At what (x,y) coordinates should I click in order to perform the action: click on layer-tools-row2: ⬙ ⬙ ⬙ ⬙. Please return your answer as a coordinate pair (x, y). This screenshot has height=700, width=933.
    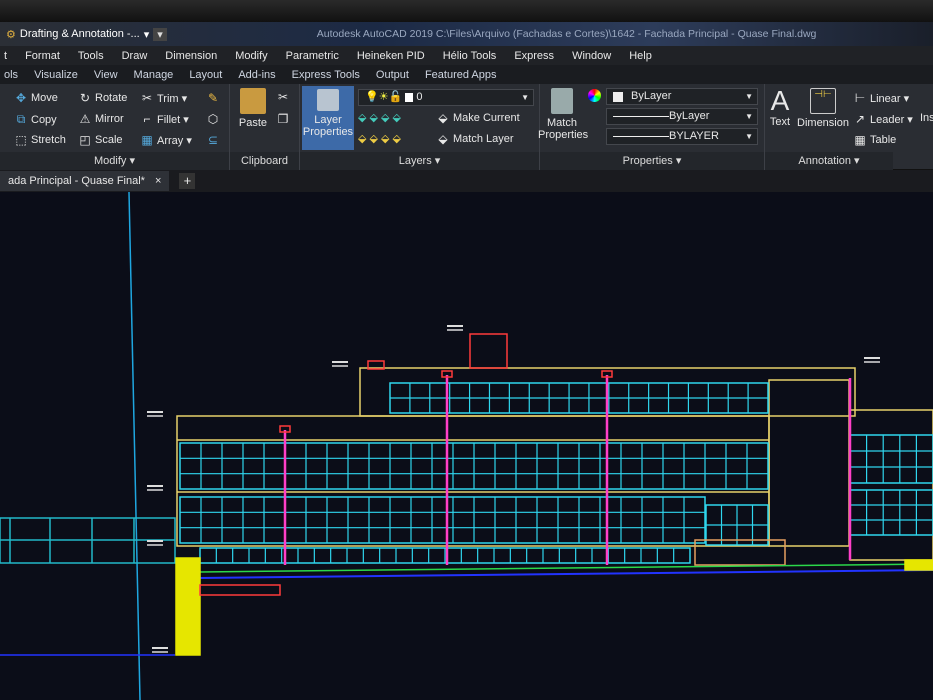
    Looking at the image, I should click on (379, 138).